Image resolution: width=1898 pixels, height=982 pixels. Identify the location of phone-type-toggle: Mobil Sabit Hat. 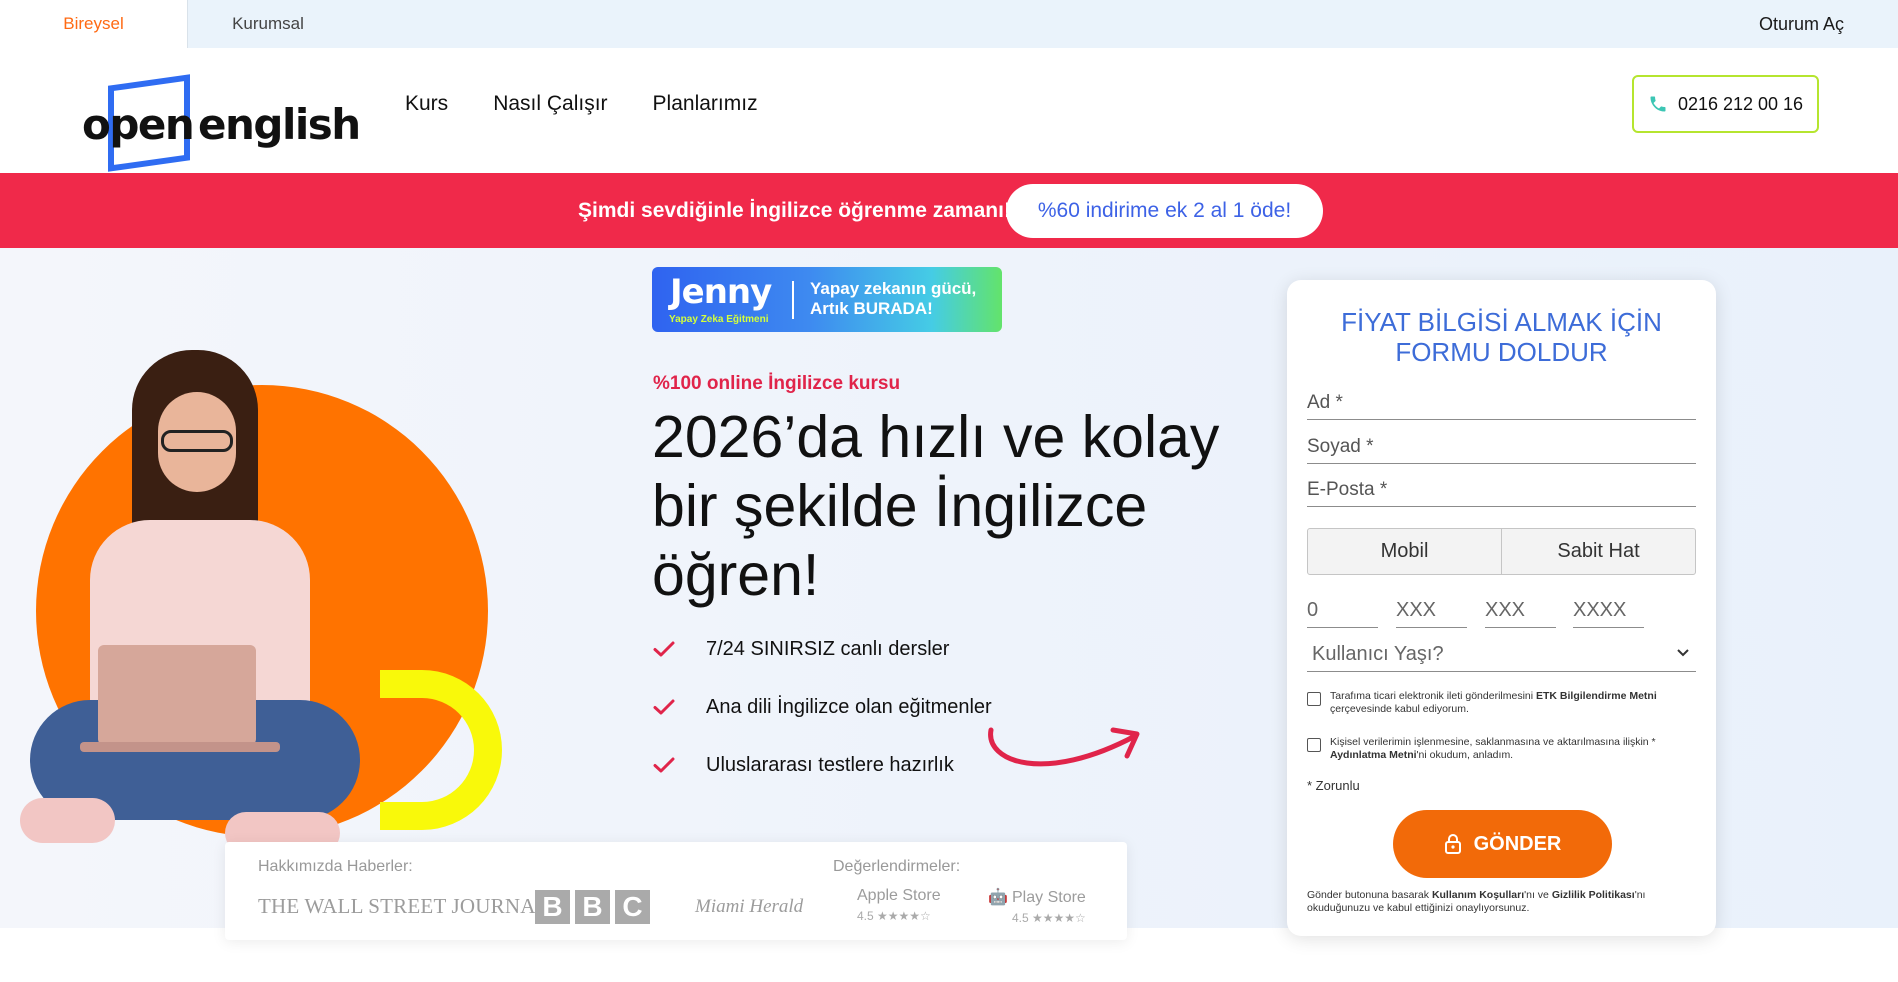
(1501, 551).